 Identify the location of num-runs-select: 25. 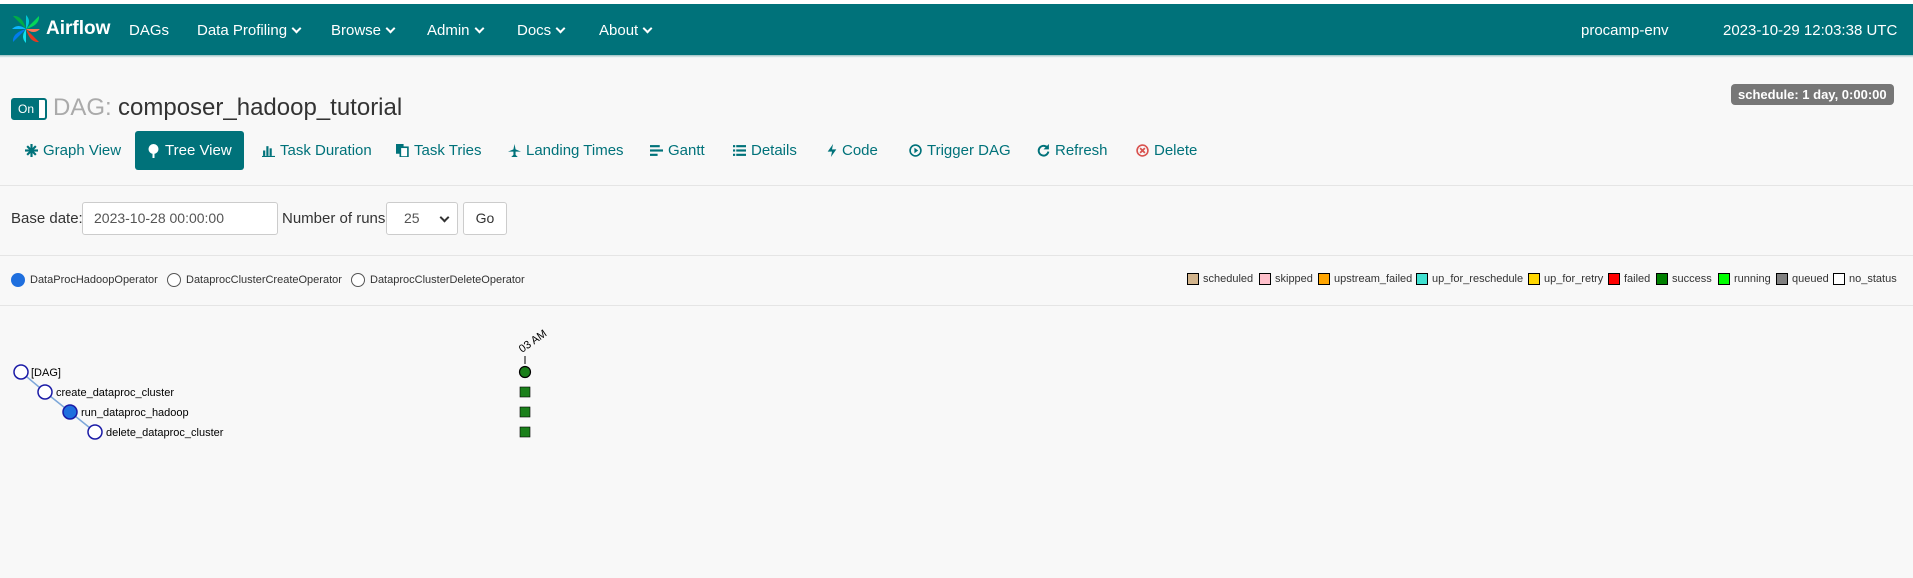
(422, 218).